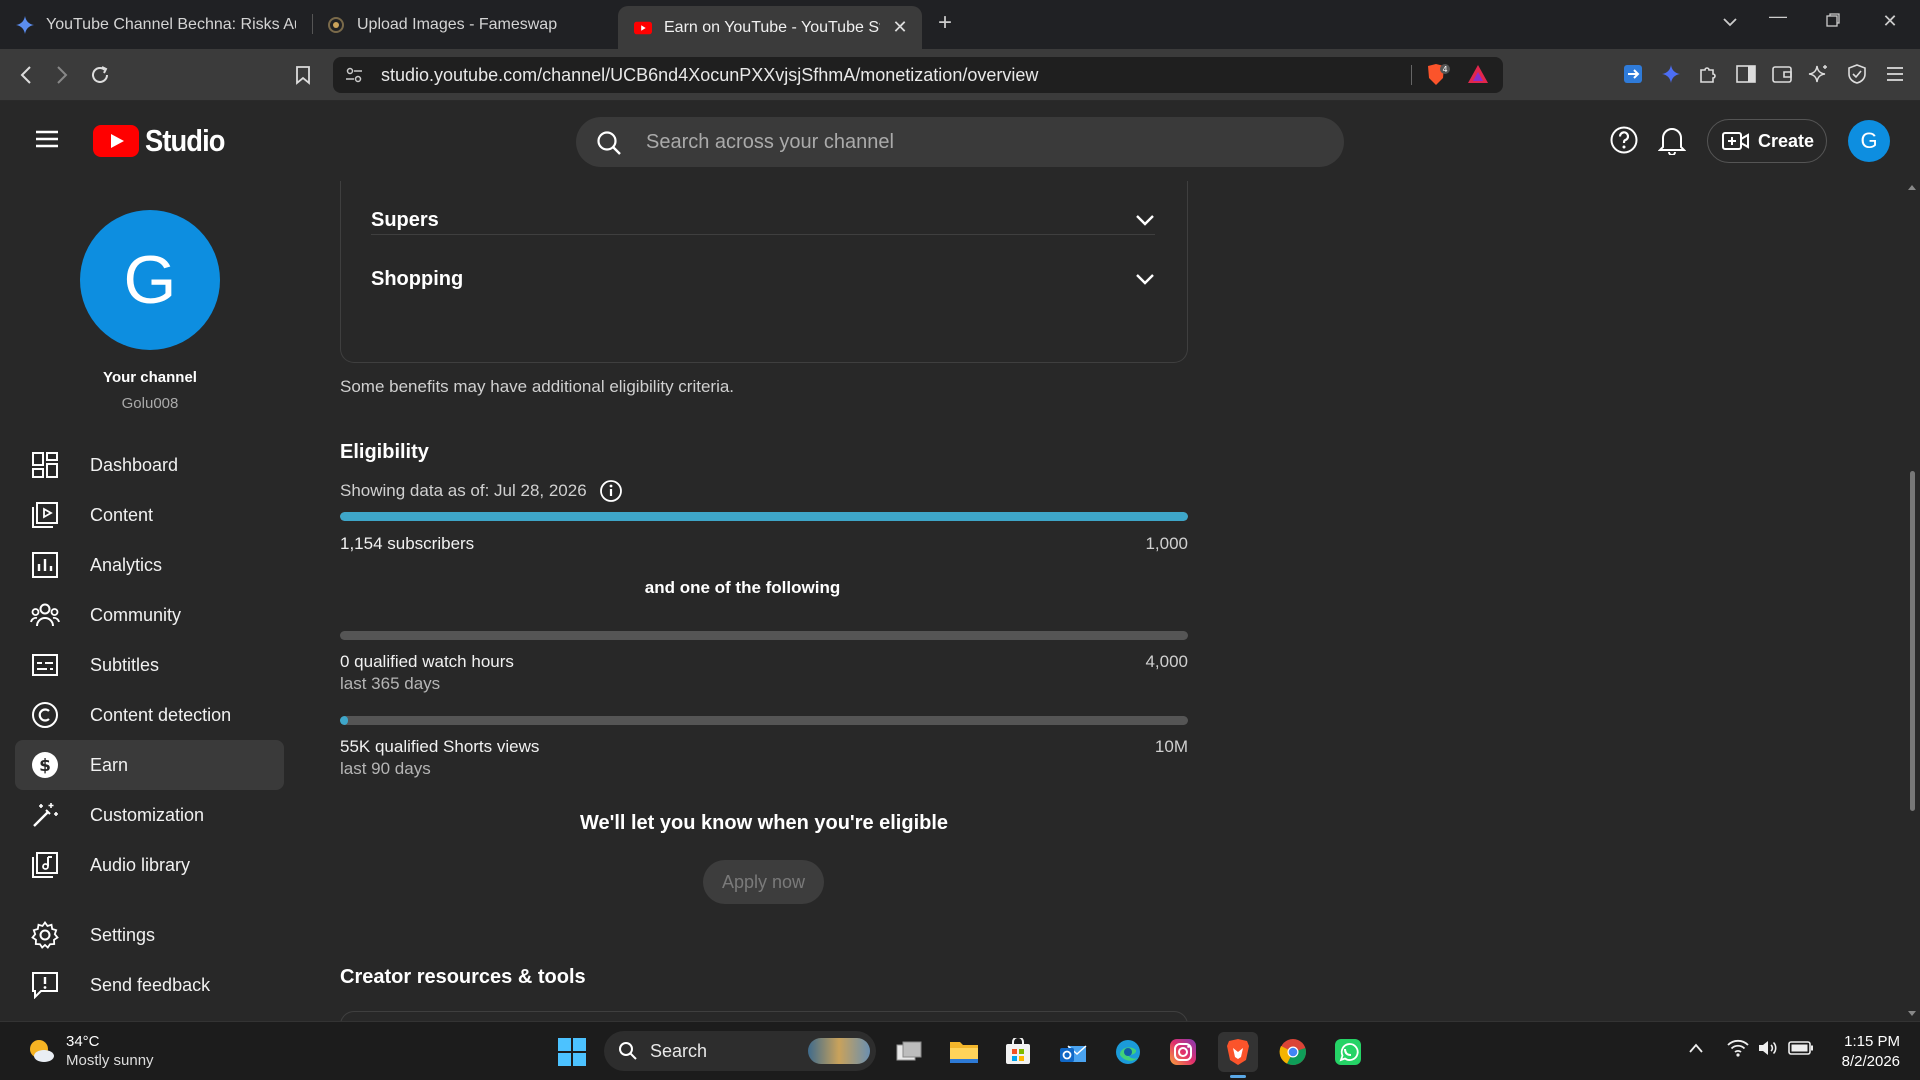  Describe the element at coordinates (1890, 21) in the screenshot. I see `close-window-icon: ✕` at that location.